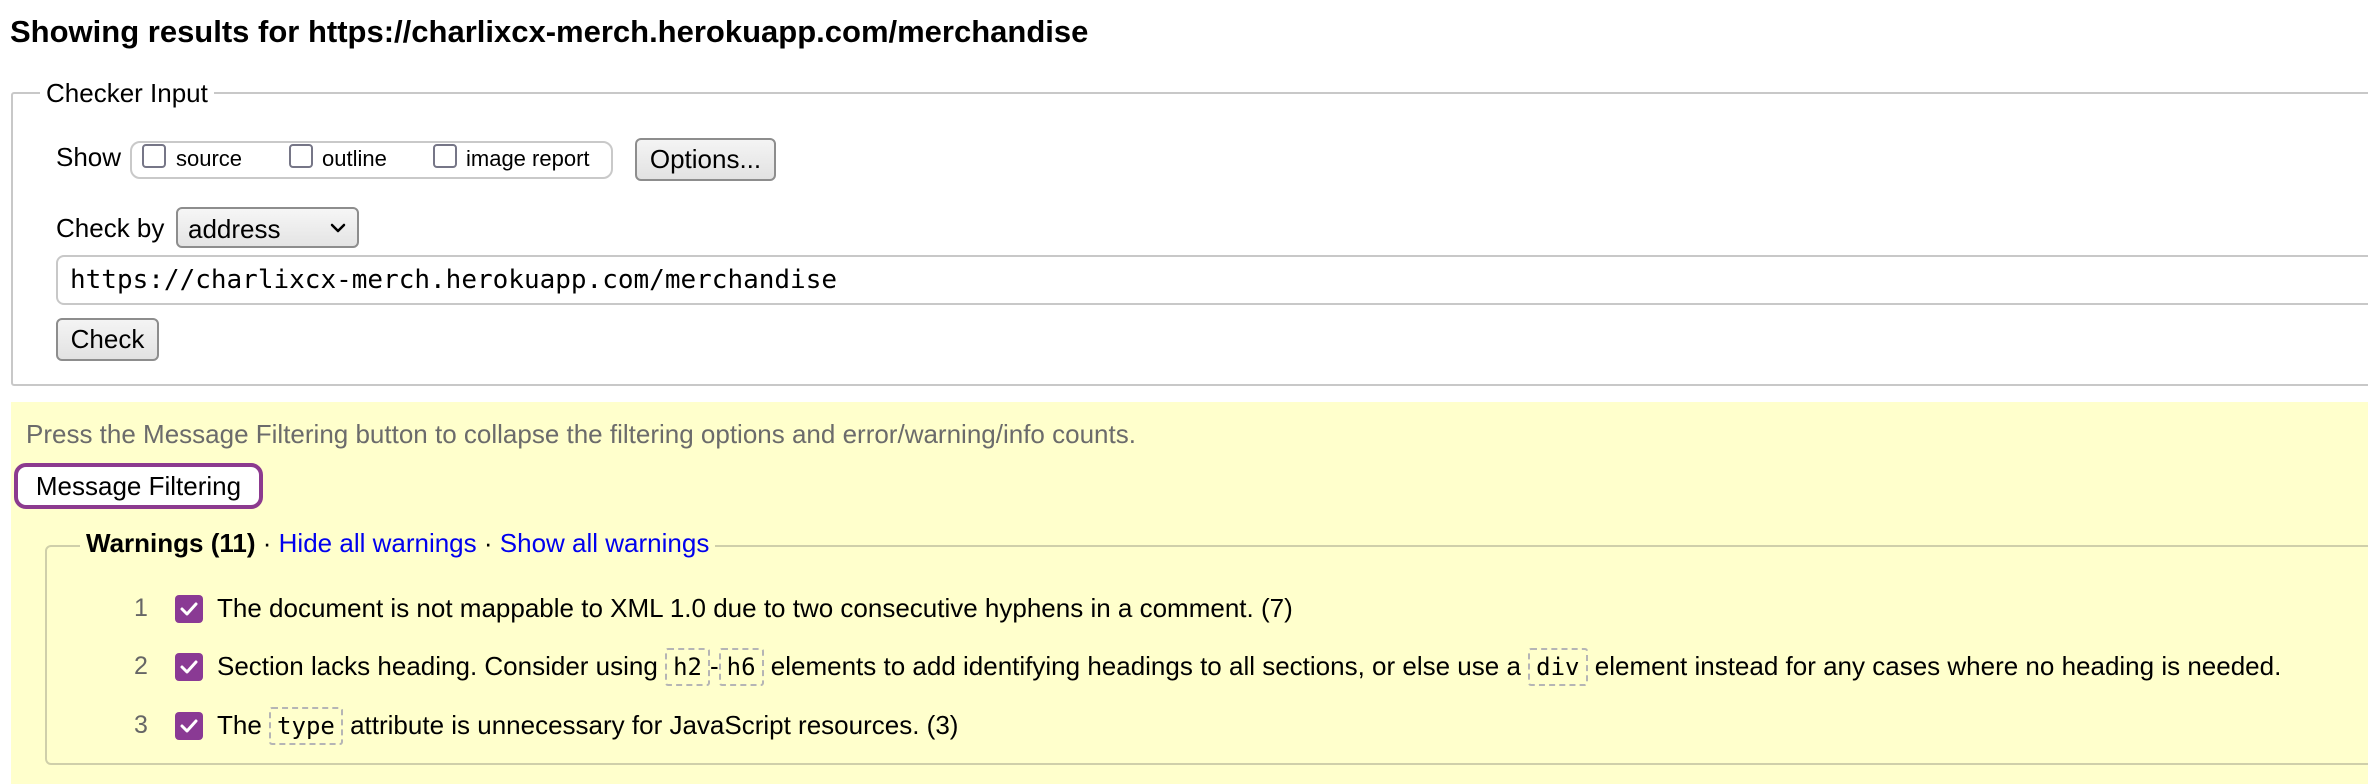 This screenshot has width=2368, height=784. What do you see at coordinates (141, 608) in the screenshot?
I see `warning-number: 1` at bounding box center [141, 608].